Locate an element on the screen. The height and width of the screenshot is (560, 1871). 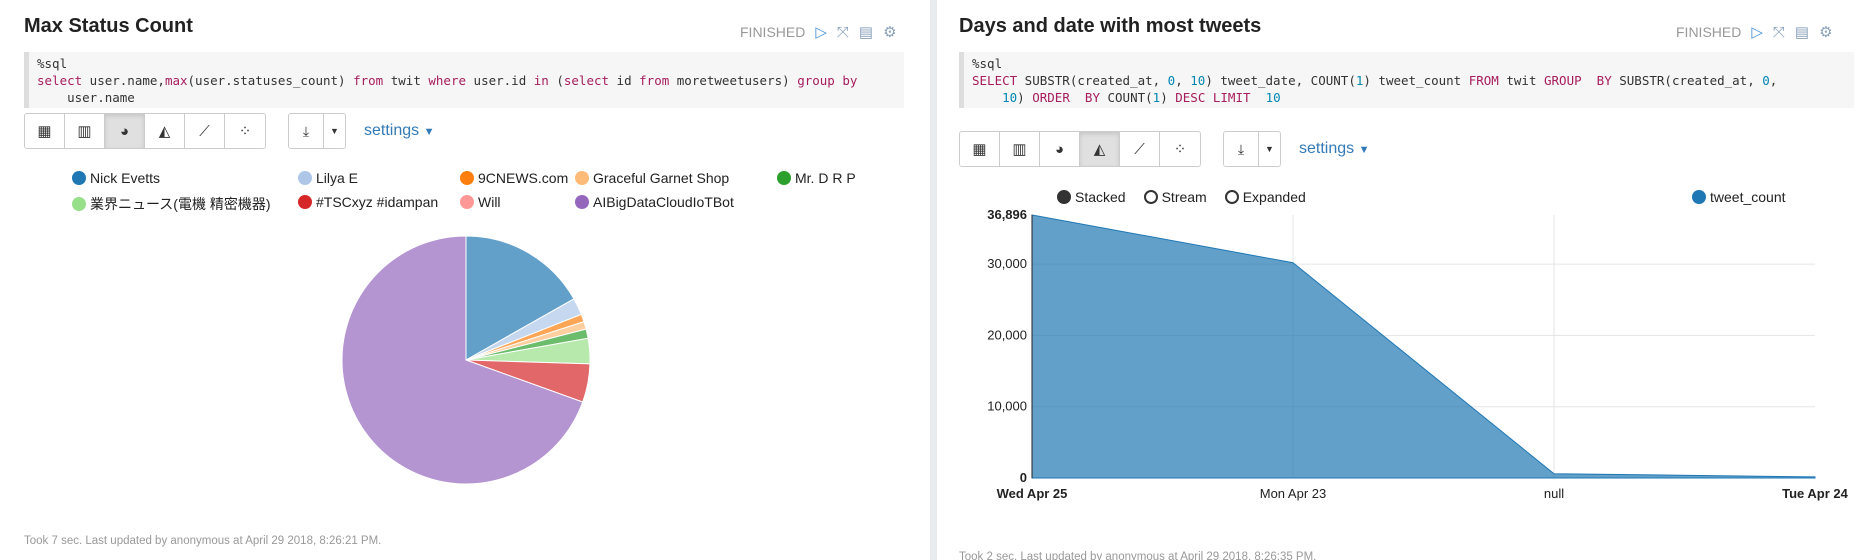
radio-filled-icon is located at coordinates (1064, 197).